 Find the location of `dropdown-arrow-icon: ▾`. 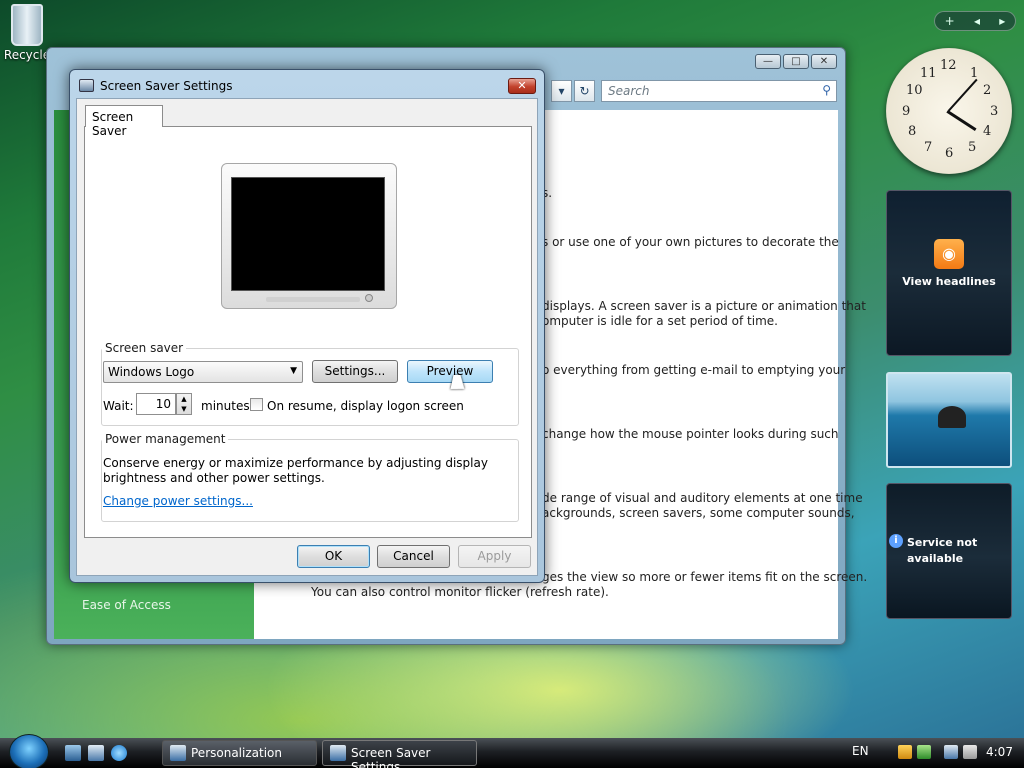

dropdown-arrow-icon: ▾ is located at coordinates (561, 91).